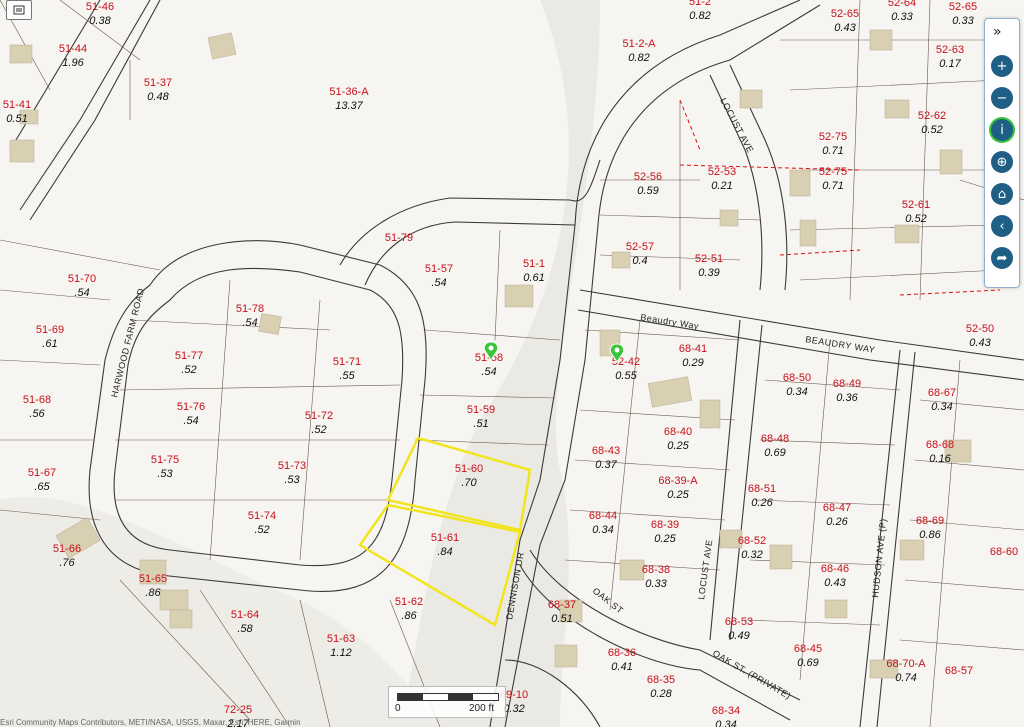 This screenshot has height=727, width=1024. Describe the element at coordinates (959, 671) in the screenshot. I see `parcel-id-label: 68-57` at that location.